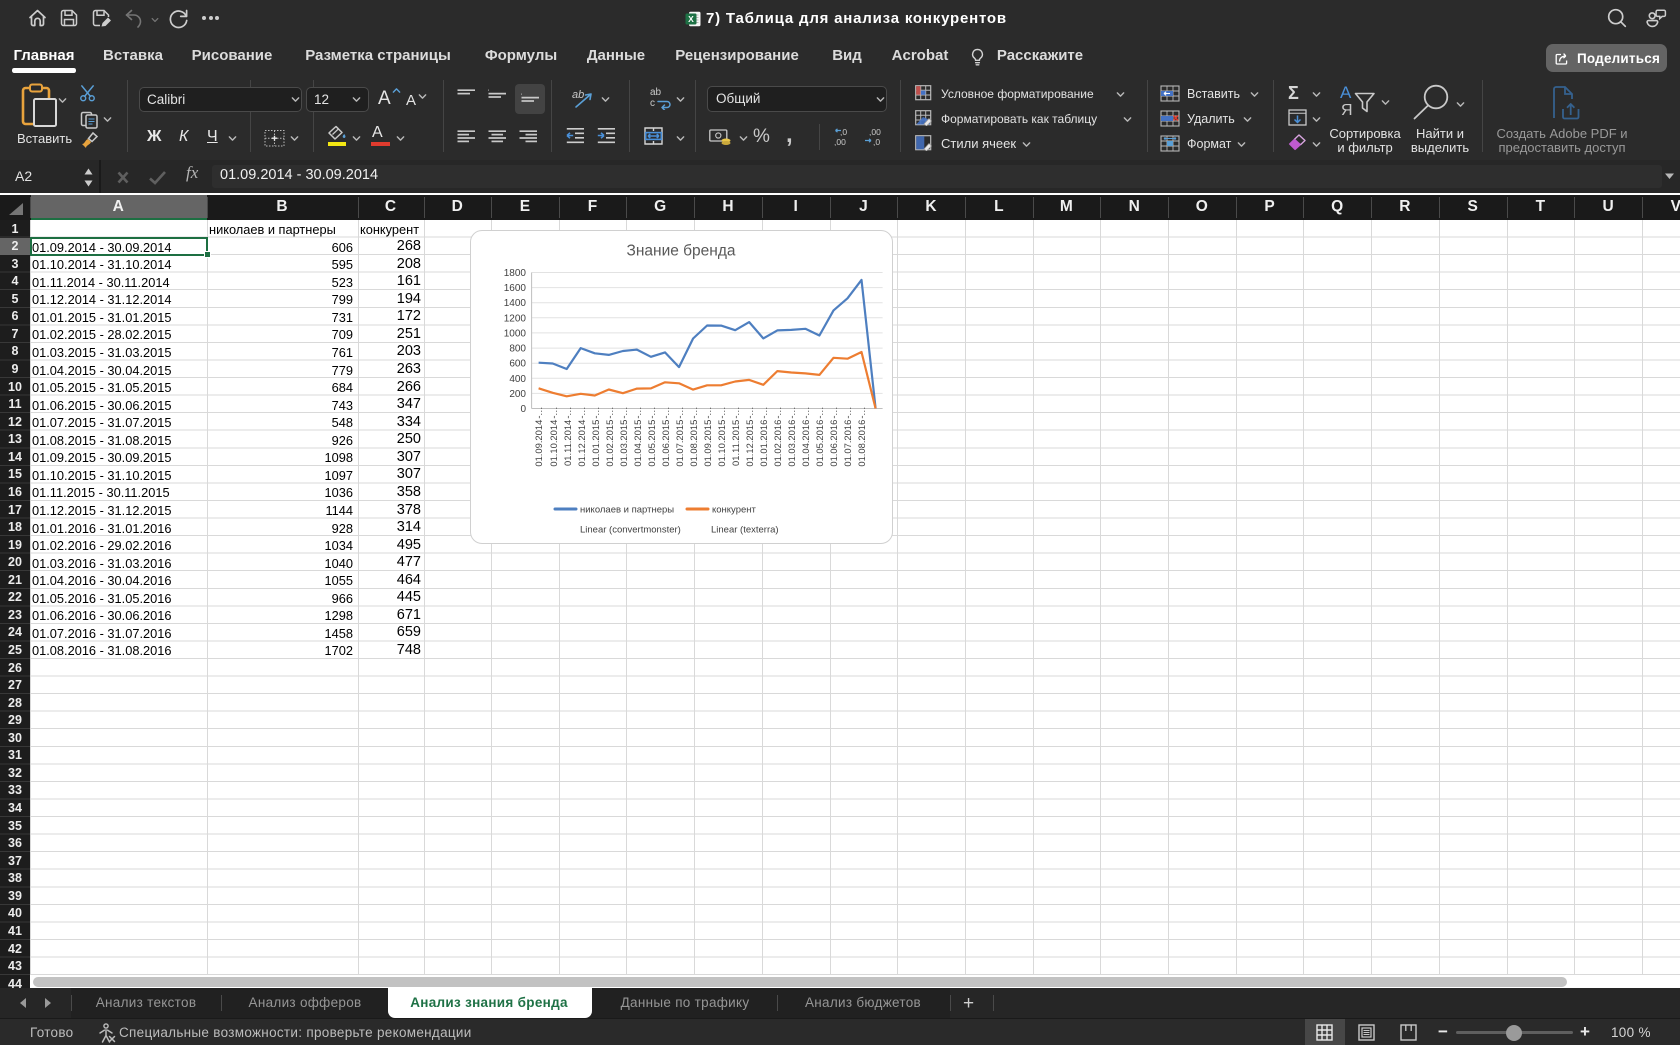 This screenshot has height=1045, width=1680. I want to click on svg-text: 1600, so click(515, 288).